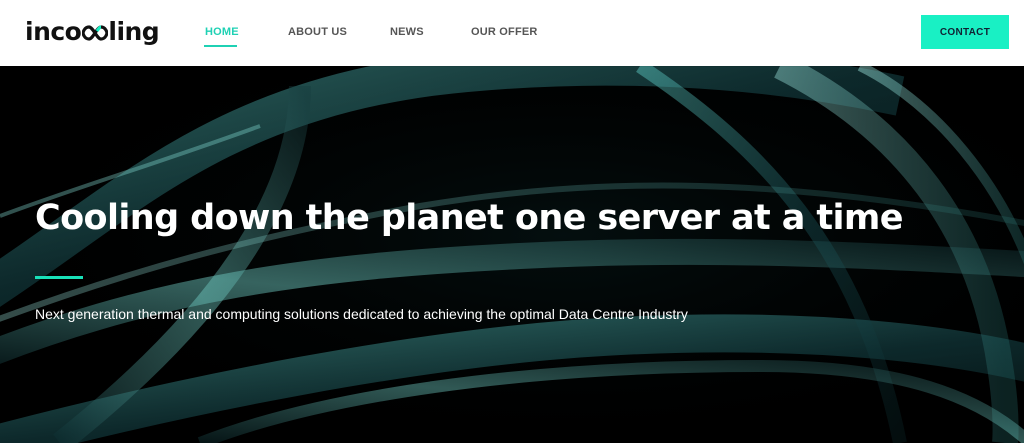 The height and width of the screenshot is (443, 1024). I want to click on nav-item-home: HOME, so click(222, 32).